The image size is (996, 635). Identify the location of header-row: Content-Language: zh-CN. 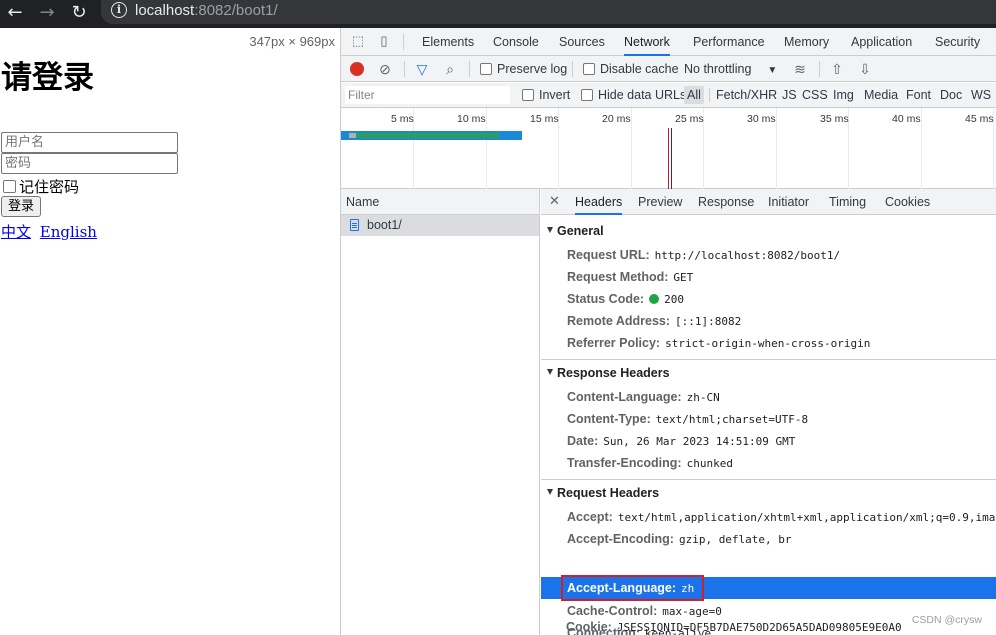
(643, 397).